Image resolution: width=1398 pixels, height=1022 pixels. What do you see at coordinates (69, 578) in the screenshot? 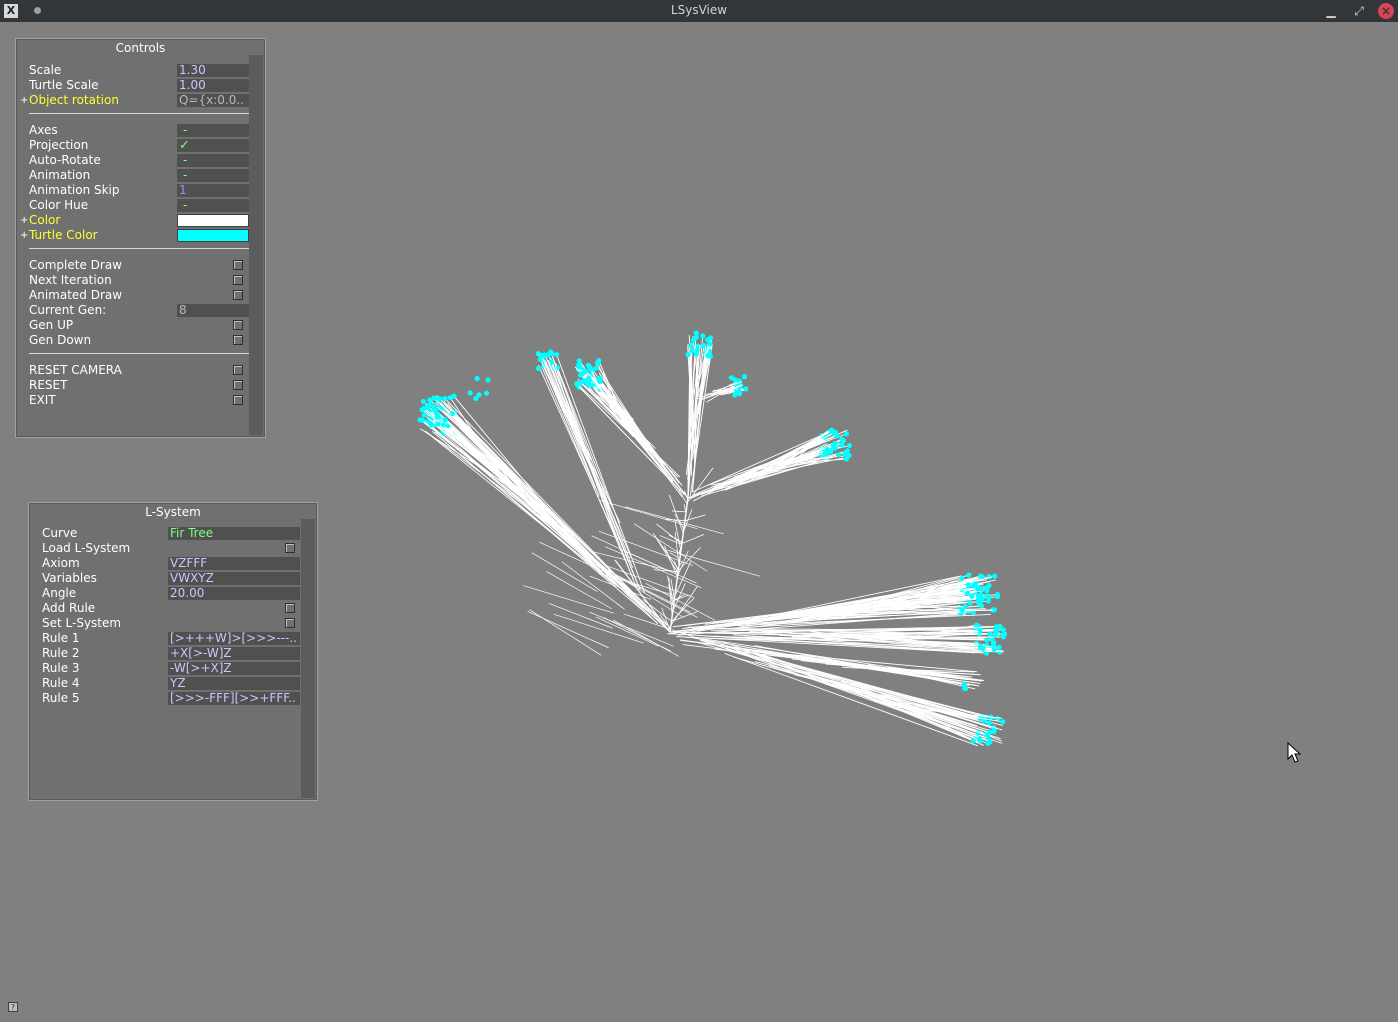
I see `variables-label: Variables` at bounding box center [69, 578].